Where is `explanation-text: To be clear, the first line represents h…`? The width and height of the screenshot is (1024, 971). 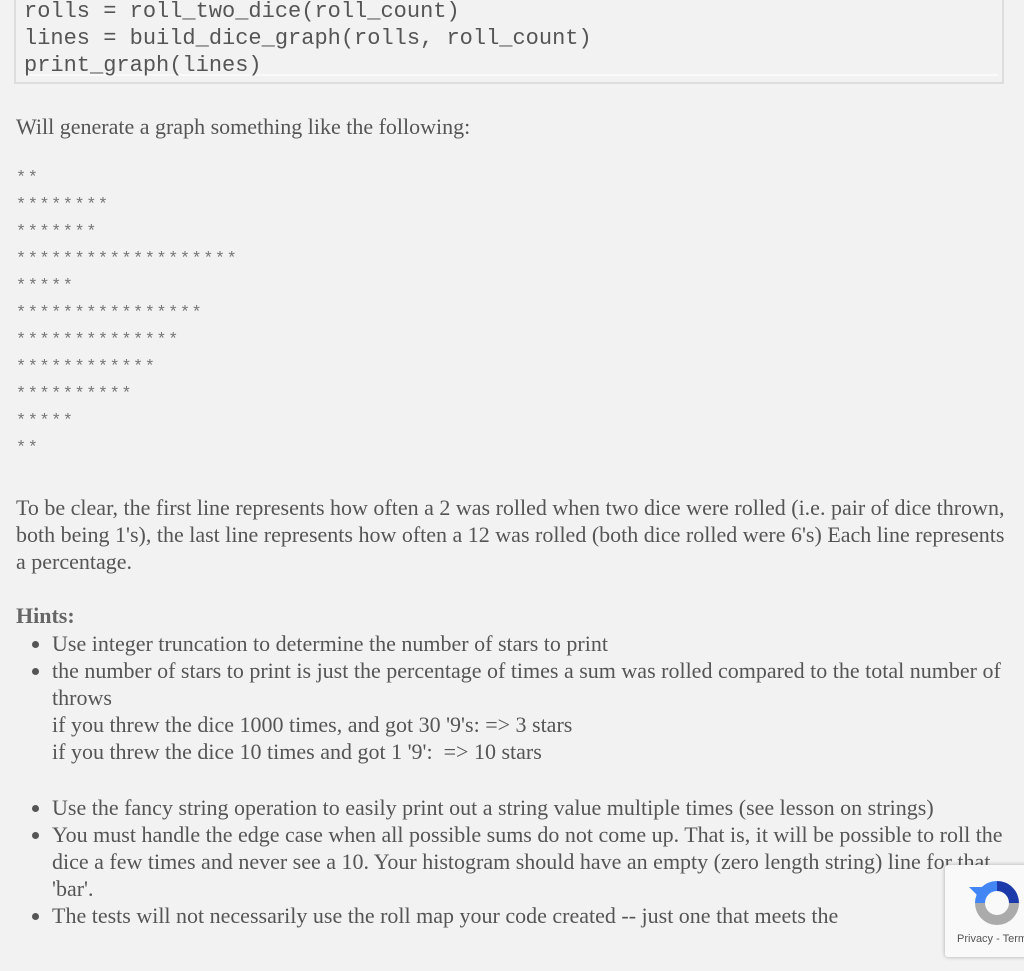
explanation-text: To be clear, the first line represents h… is located at coordinates (510, 534).